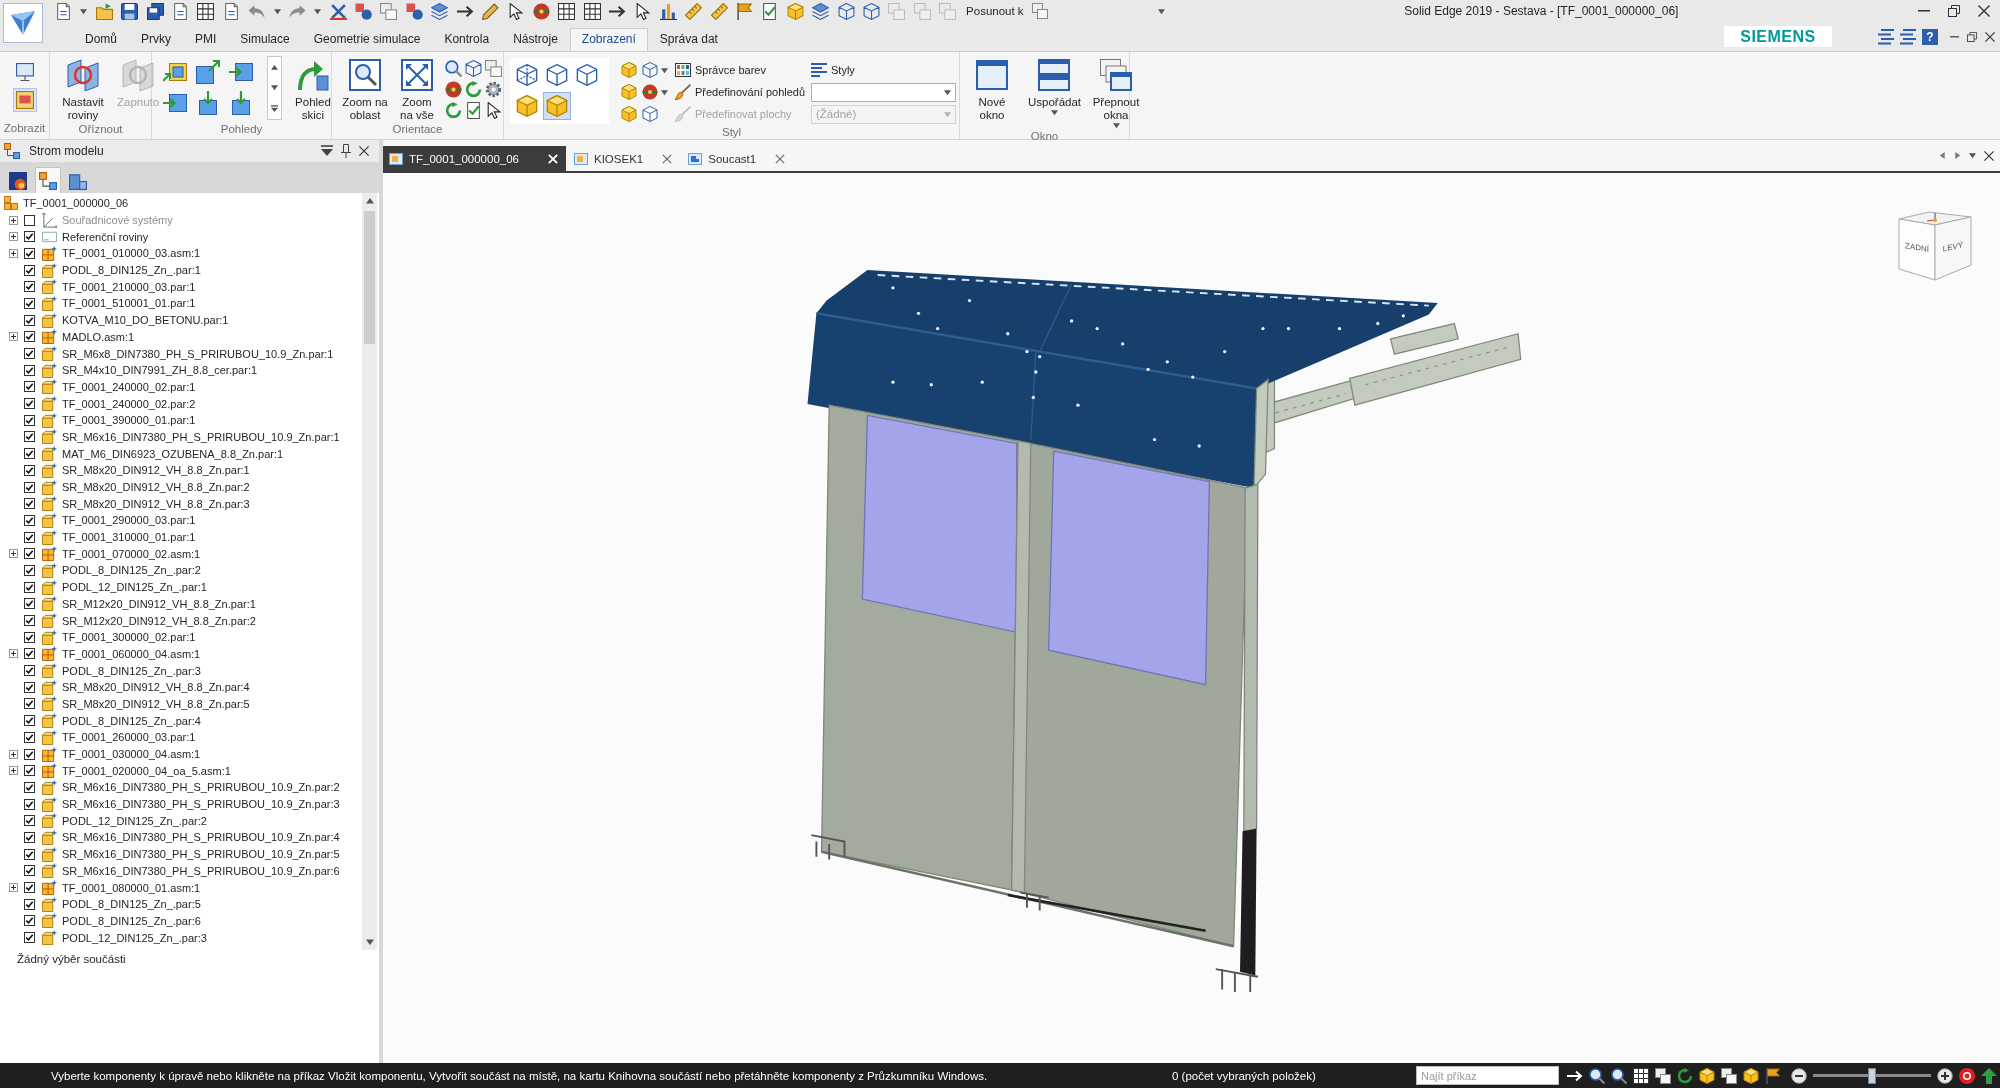 The width and height of the screenshot is (2000, 1088). I want to click on tree-item: SR_M6x16_DIN7380_PH_S_PRIRUBOU_10.9_Zn.par:2, so click(201, 787).